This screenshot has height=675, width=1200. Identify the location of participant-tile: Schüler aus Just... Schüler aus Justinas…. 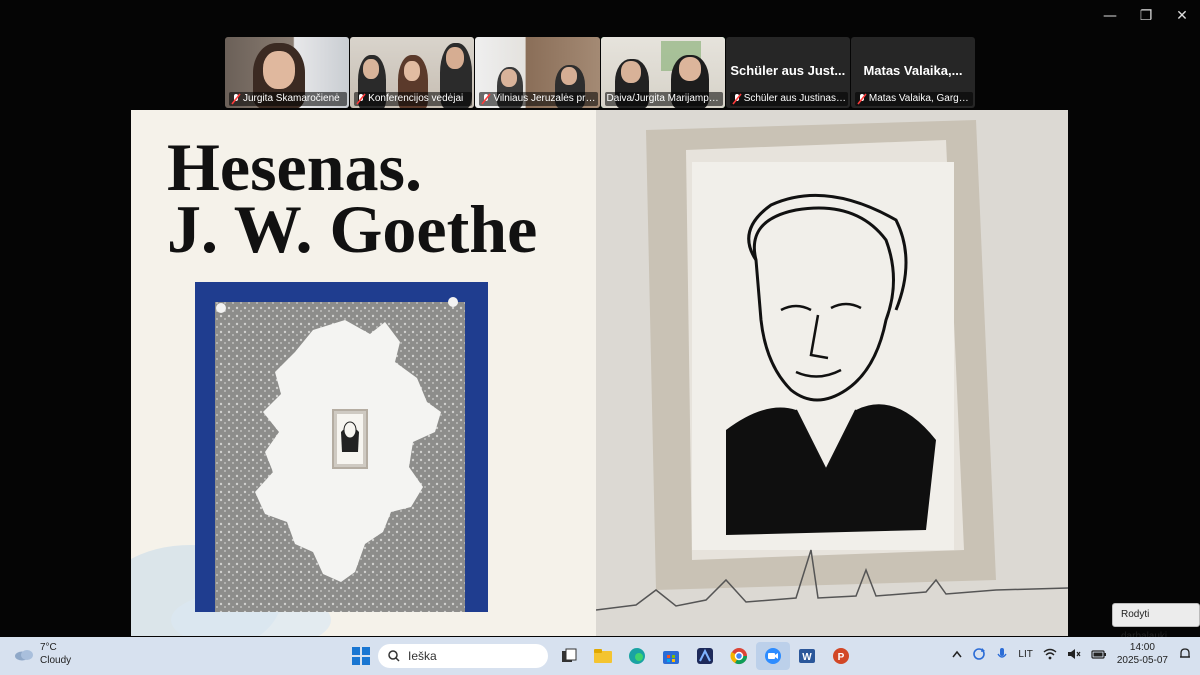
(787, 72).